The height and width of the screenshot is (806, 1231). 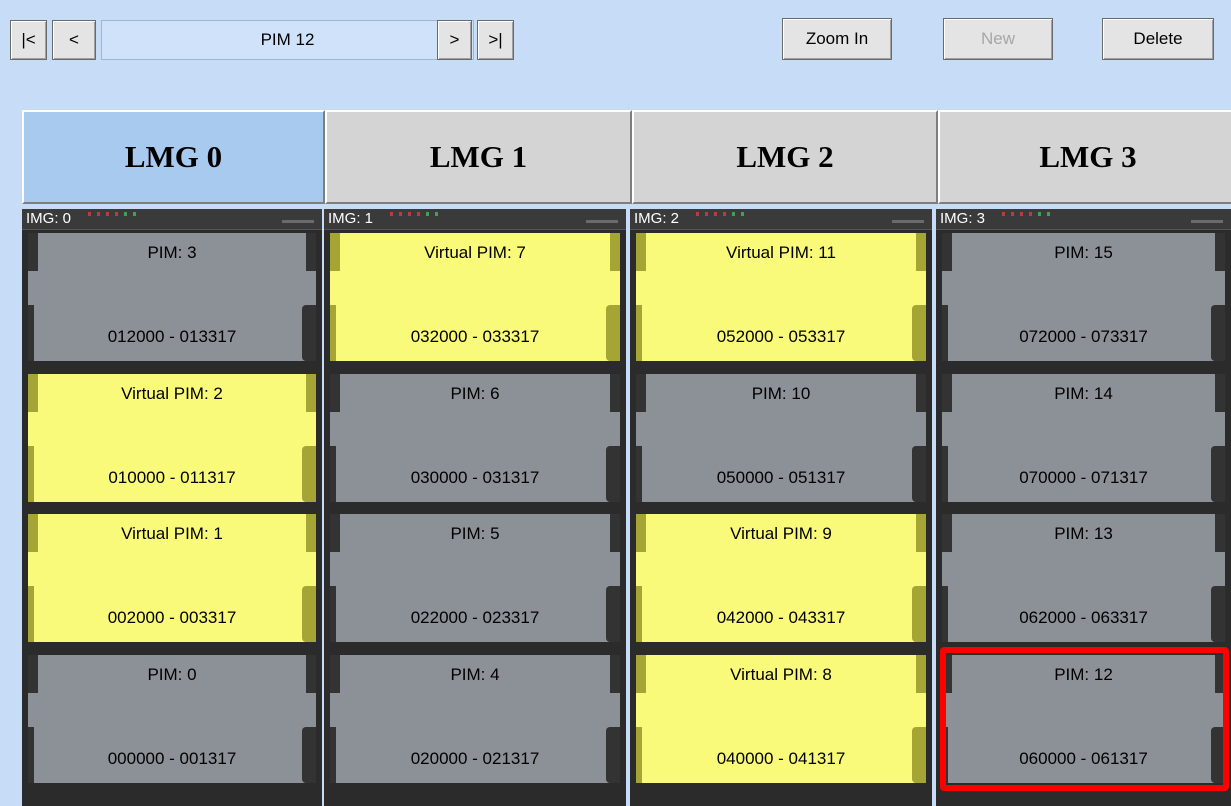 What do you see at coordinates (475, 533) in the screenshot?
I see `pim-name: PIM: 5` at bounding box center [475, 533].